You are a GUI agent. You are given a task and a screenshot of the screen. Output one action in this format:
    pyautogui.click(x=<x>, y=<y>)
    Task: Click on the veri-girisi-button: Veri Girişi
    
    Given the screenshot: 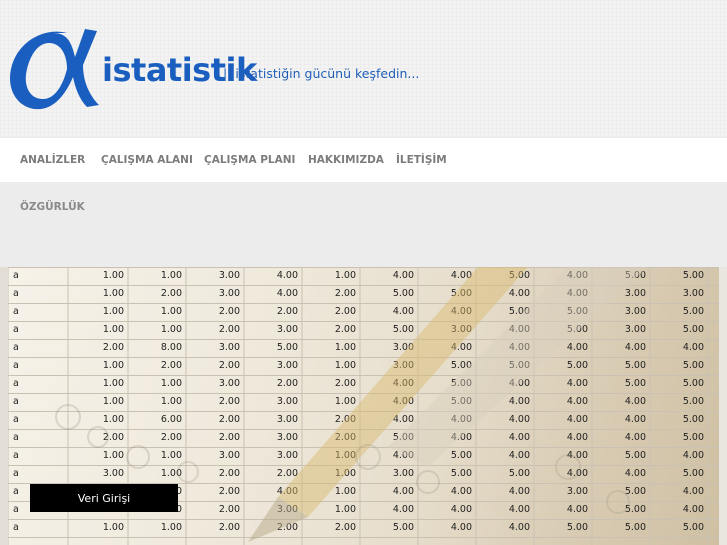 What is the action you would take?
    pyautogui.click(x=104, y=498)
    